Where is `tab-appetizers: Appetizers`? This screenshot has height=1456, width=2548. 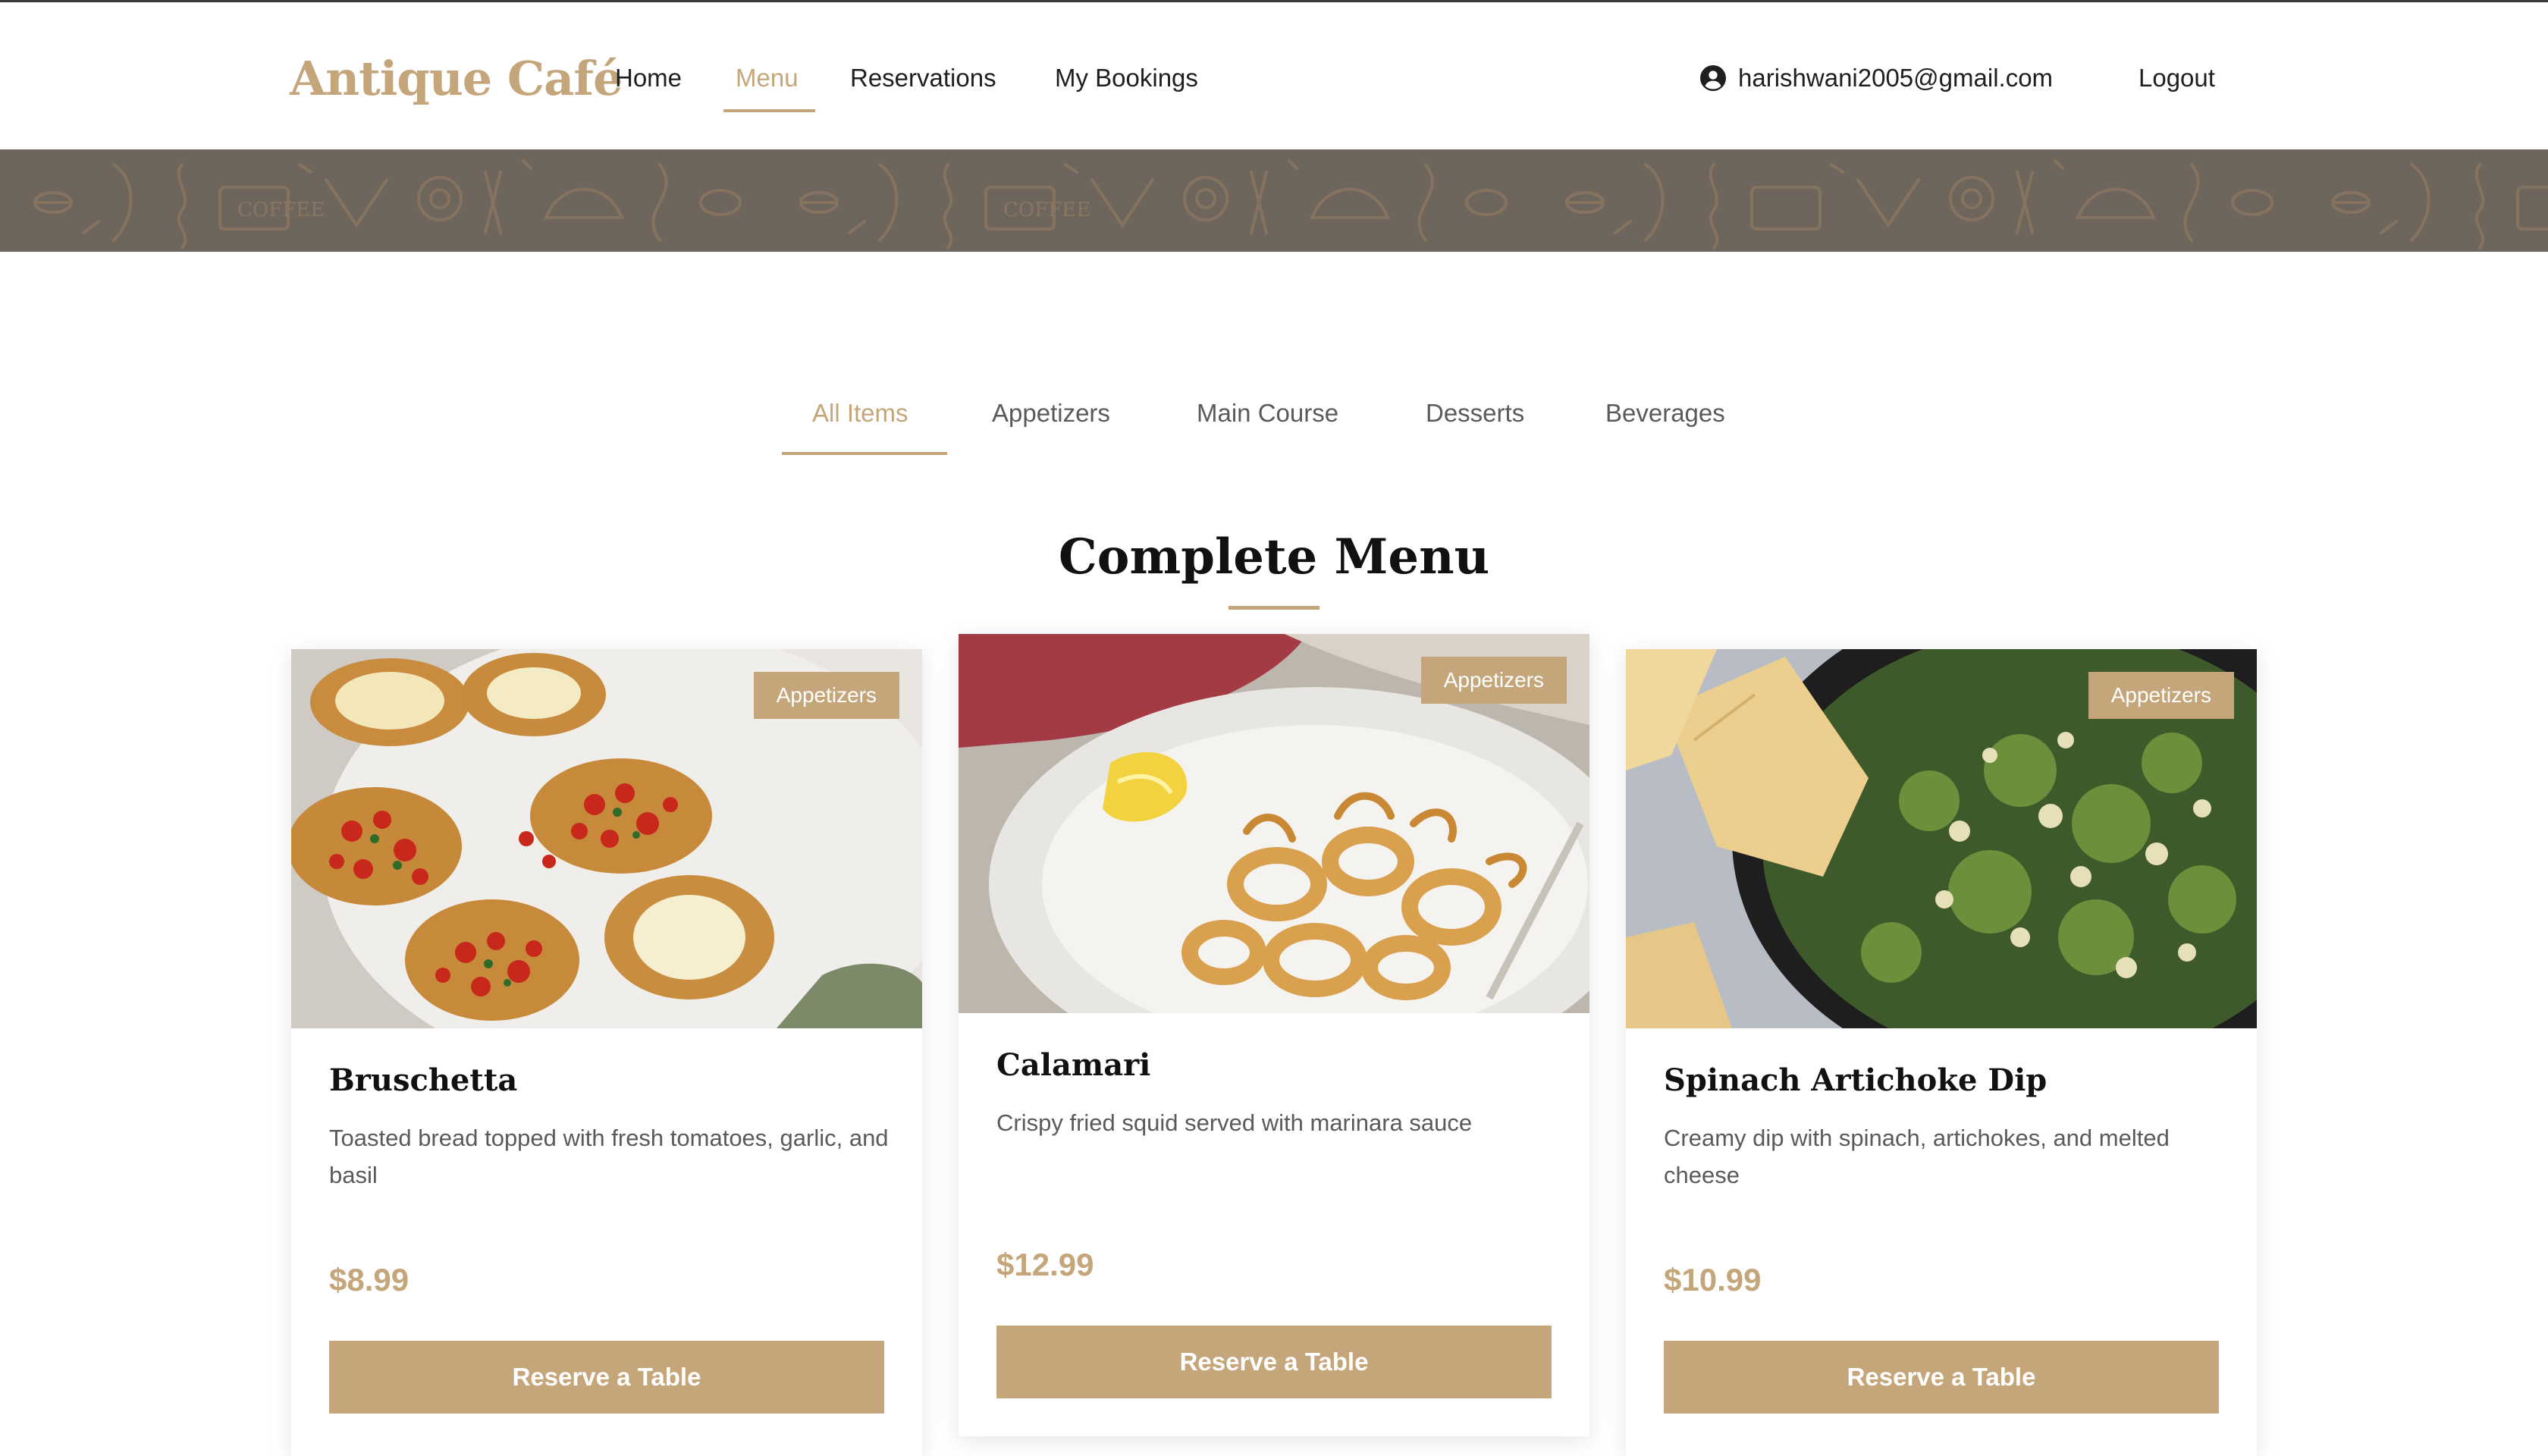
tab-appetizers: Appetizers is located at coordinates (1051, 413).